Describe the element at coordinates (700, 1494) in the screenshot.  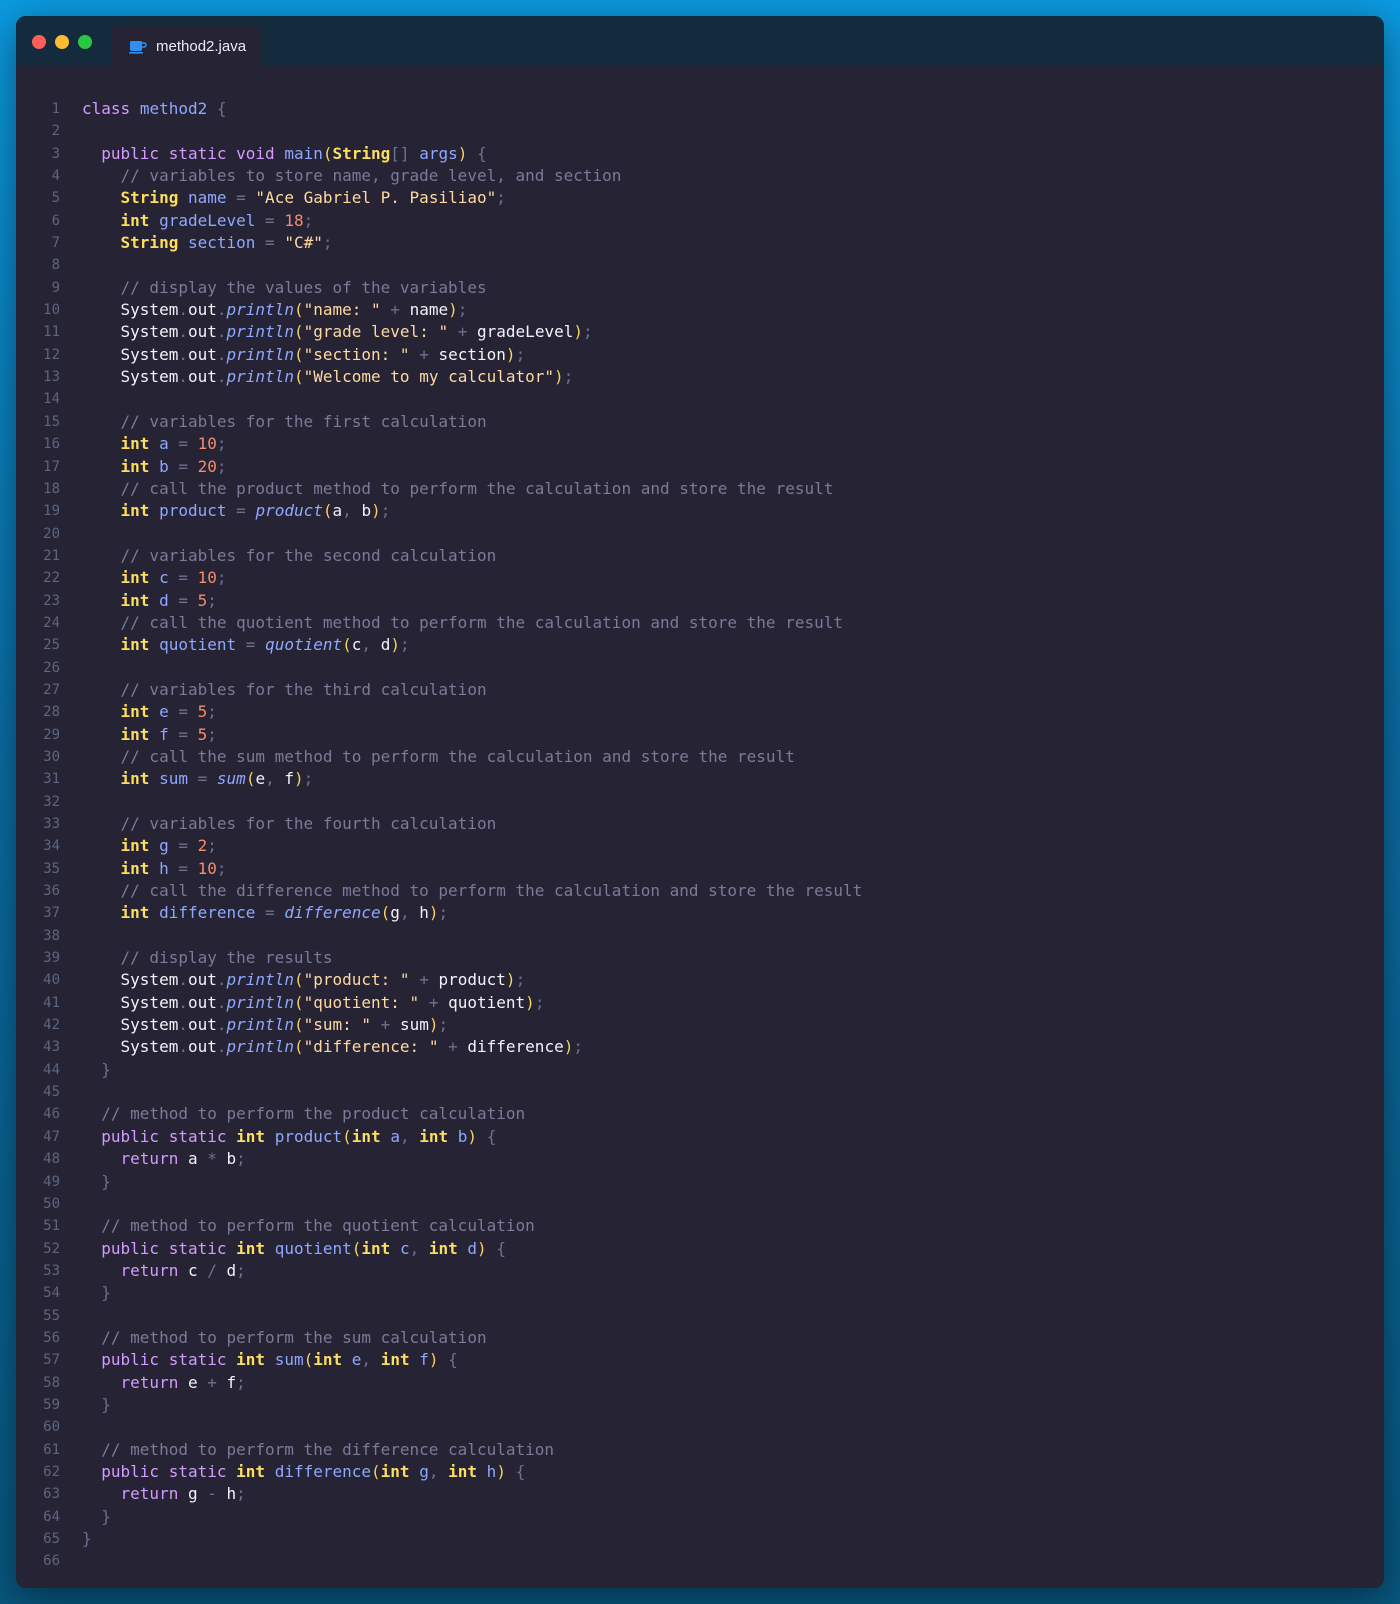
I see `code-line: 63 return g - h;` at that location.